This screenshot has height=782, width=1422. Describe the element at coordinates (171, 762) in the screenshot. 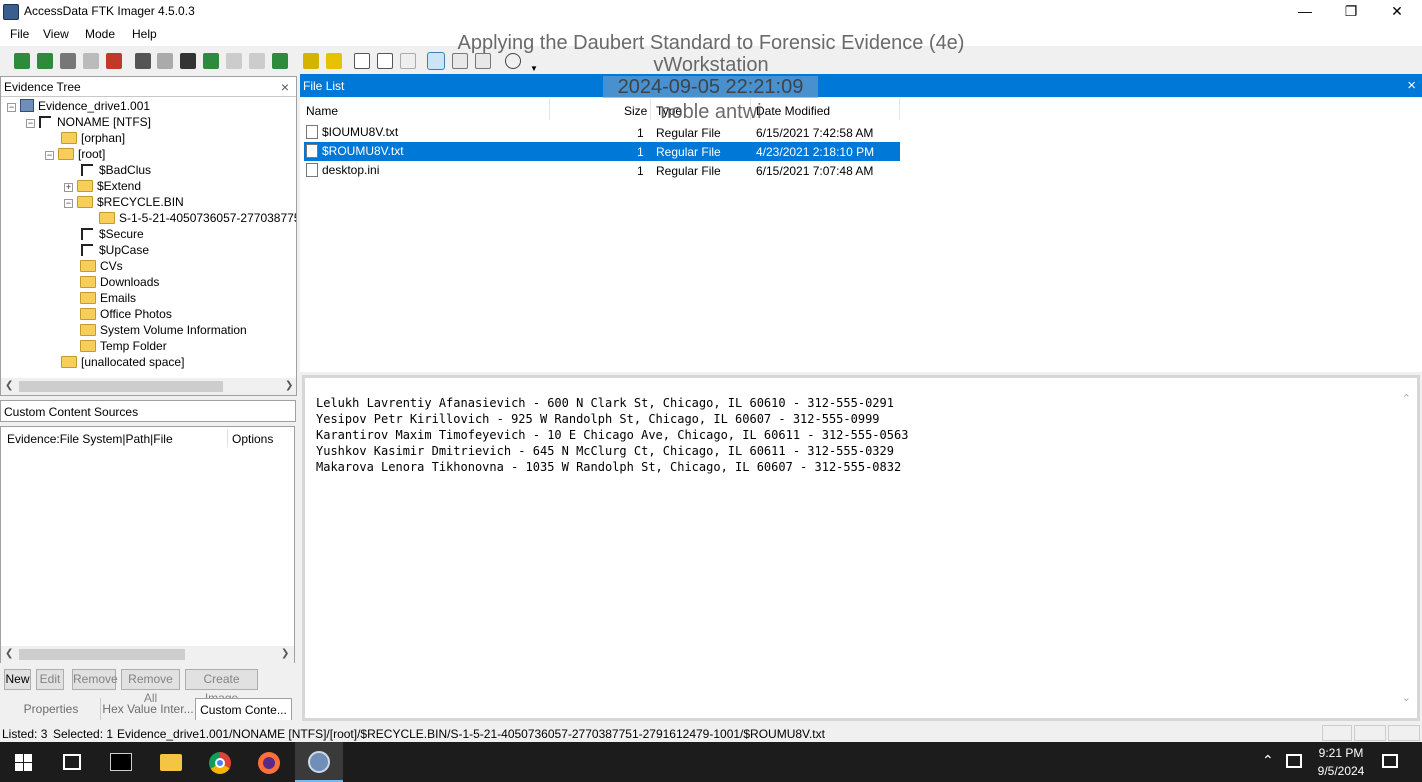

I see `file-explorer-icon` at that location.